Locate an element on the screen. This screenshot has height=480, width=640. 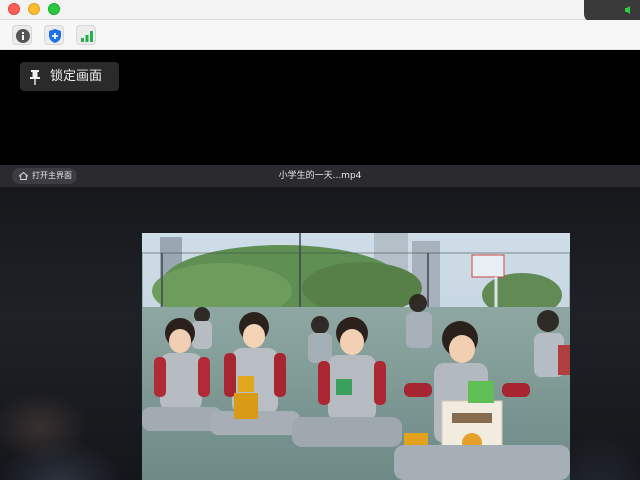
security-button is located at coordinates (54, 35).